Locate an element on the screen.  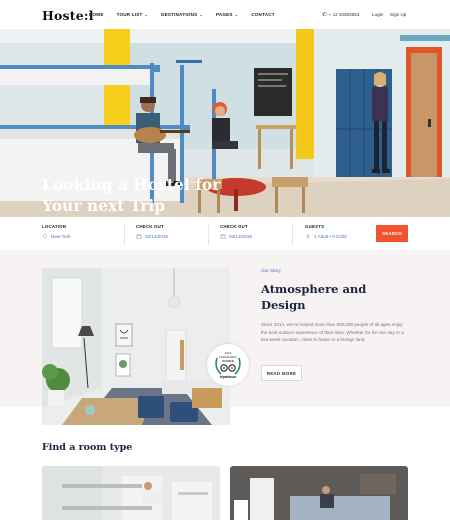
location-text: New York is located at coordinates (61, 236).